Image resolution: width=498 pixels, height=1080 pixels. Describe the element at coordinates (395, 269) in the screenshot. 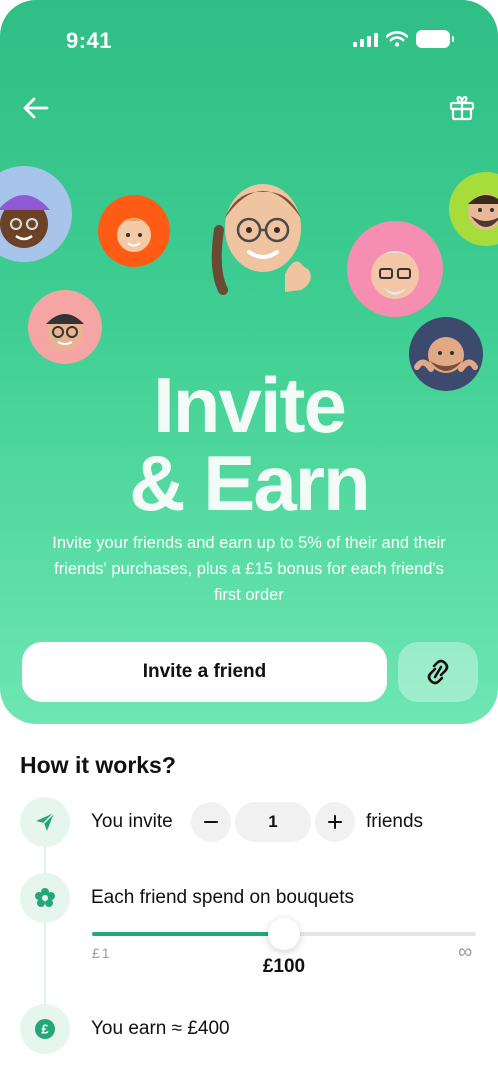

I see `avatar-friend-grey-hair` at that location.